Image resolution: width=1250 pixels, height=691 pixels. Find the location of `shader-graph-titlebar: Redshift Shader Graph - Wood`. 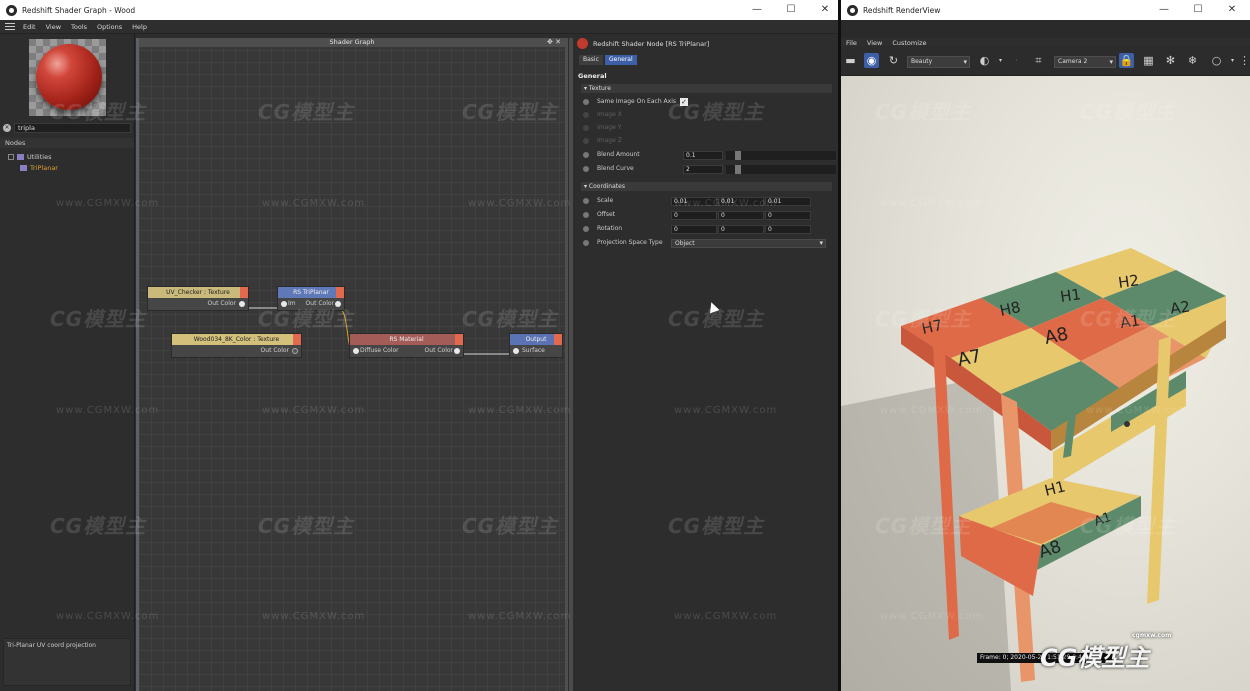

shader-graph-titlebar: Redshift Shader Graph - Wood is located at coordinates (419, 10).